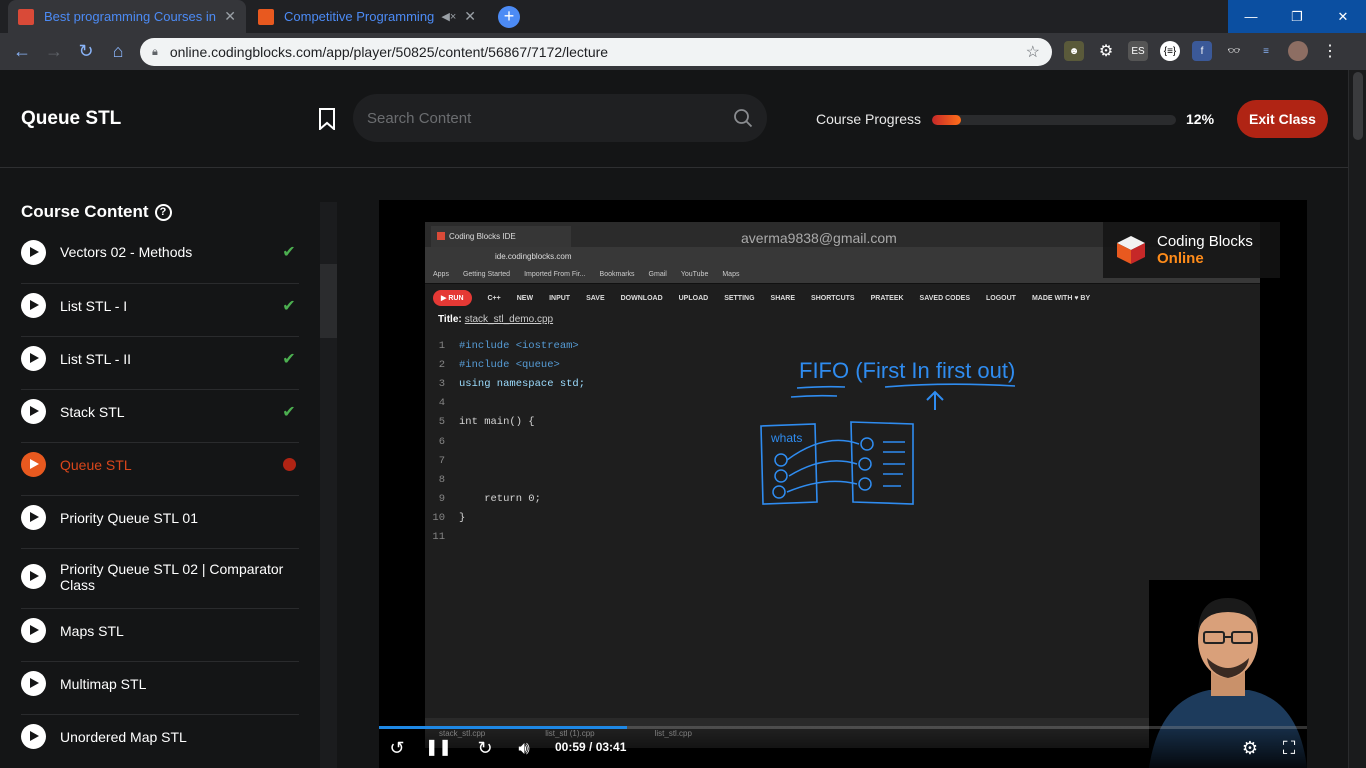 This screenshot has width=1366, height=768. I want to click on course-item-label: Priority Queue STL 02 | Comparator Class, so click(172, 576).